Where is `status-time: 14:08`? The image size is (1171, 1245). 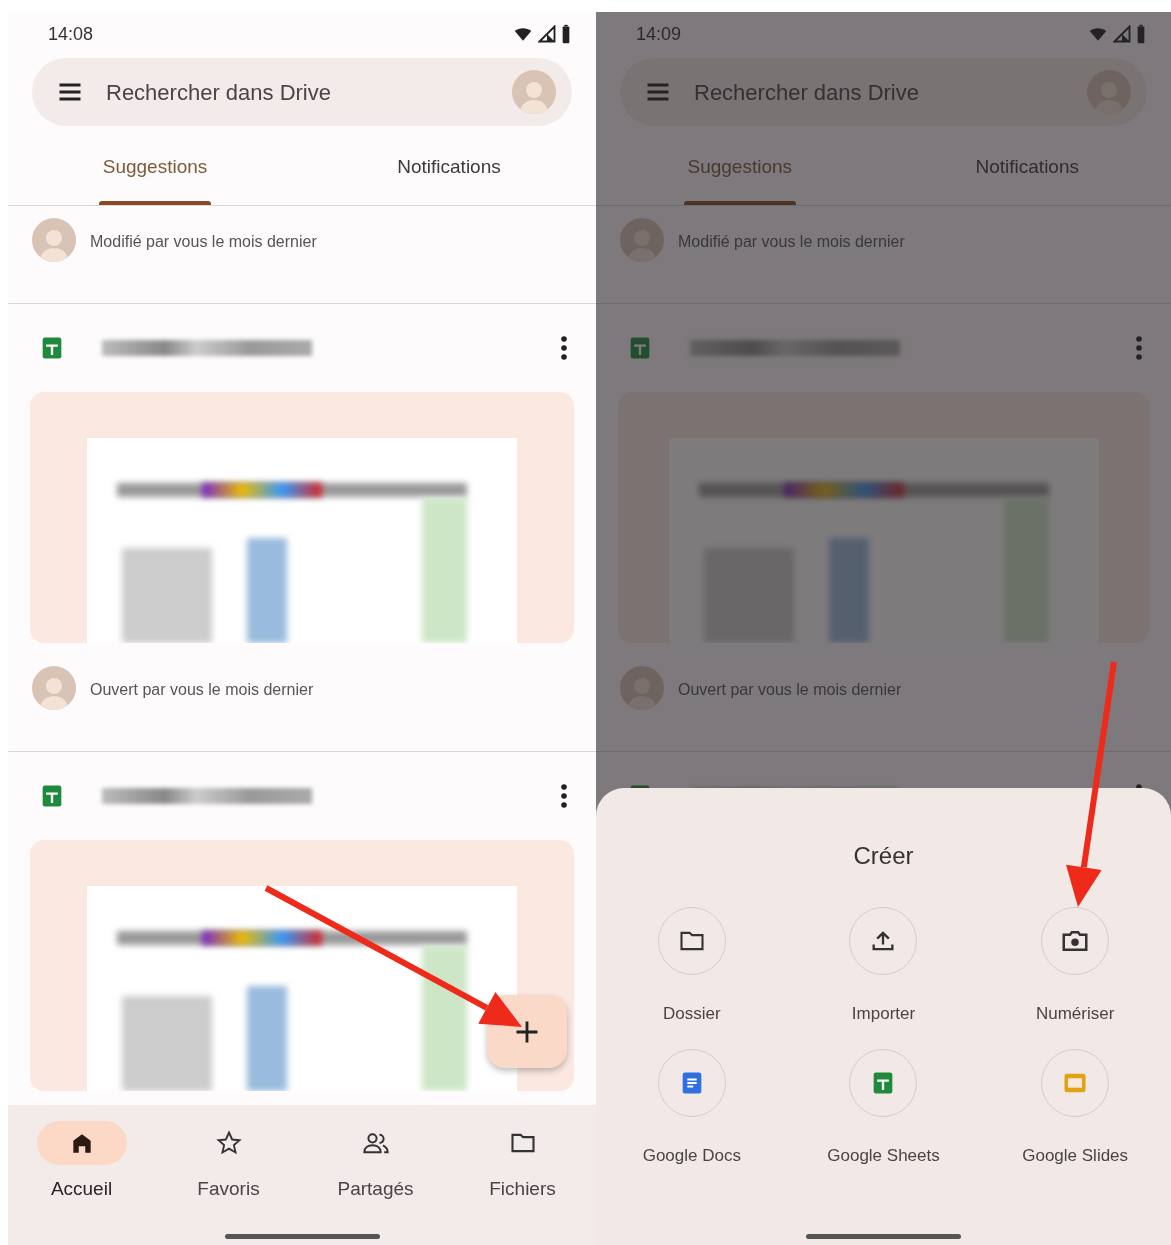 status-time: 14:08 is located at coordinates (71, 34).